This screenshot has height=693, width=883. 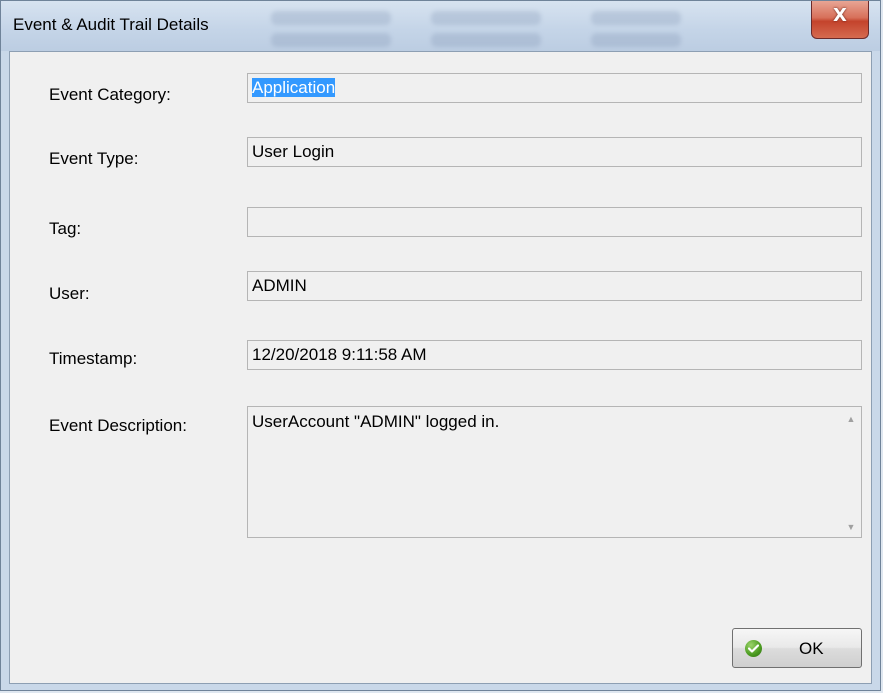 I want to click on event-type-field: User Login, so click(x=554, y=152).